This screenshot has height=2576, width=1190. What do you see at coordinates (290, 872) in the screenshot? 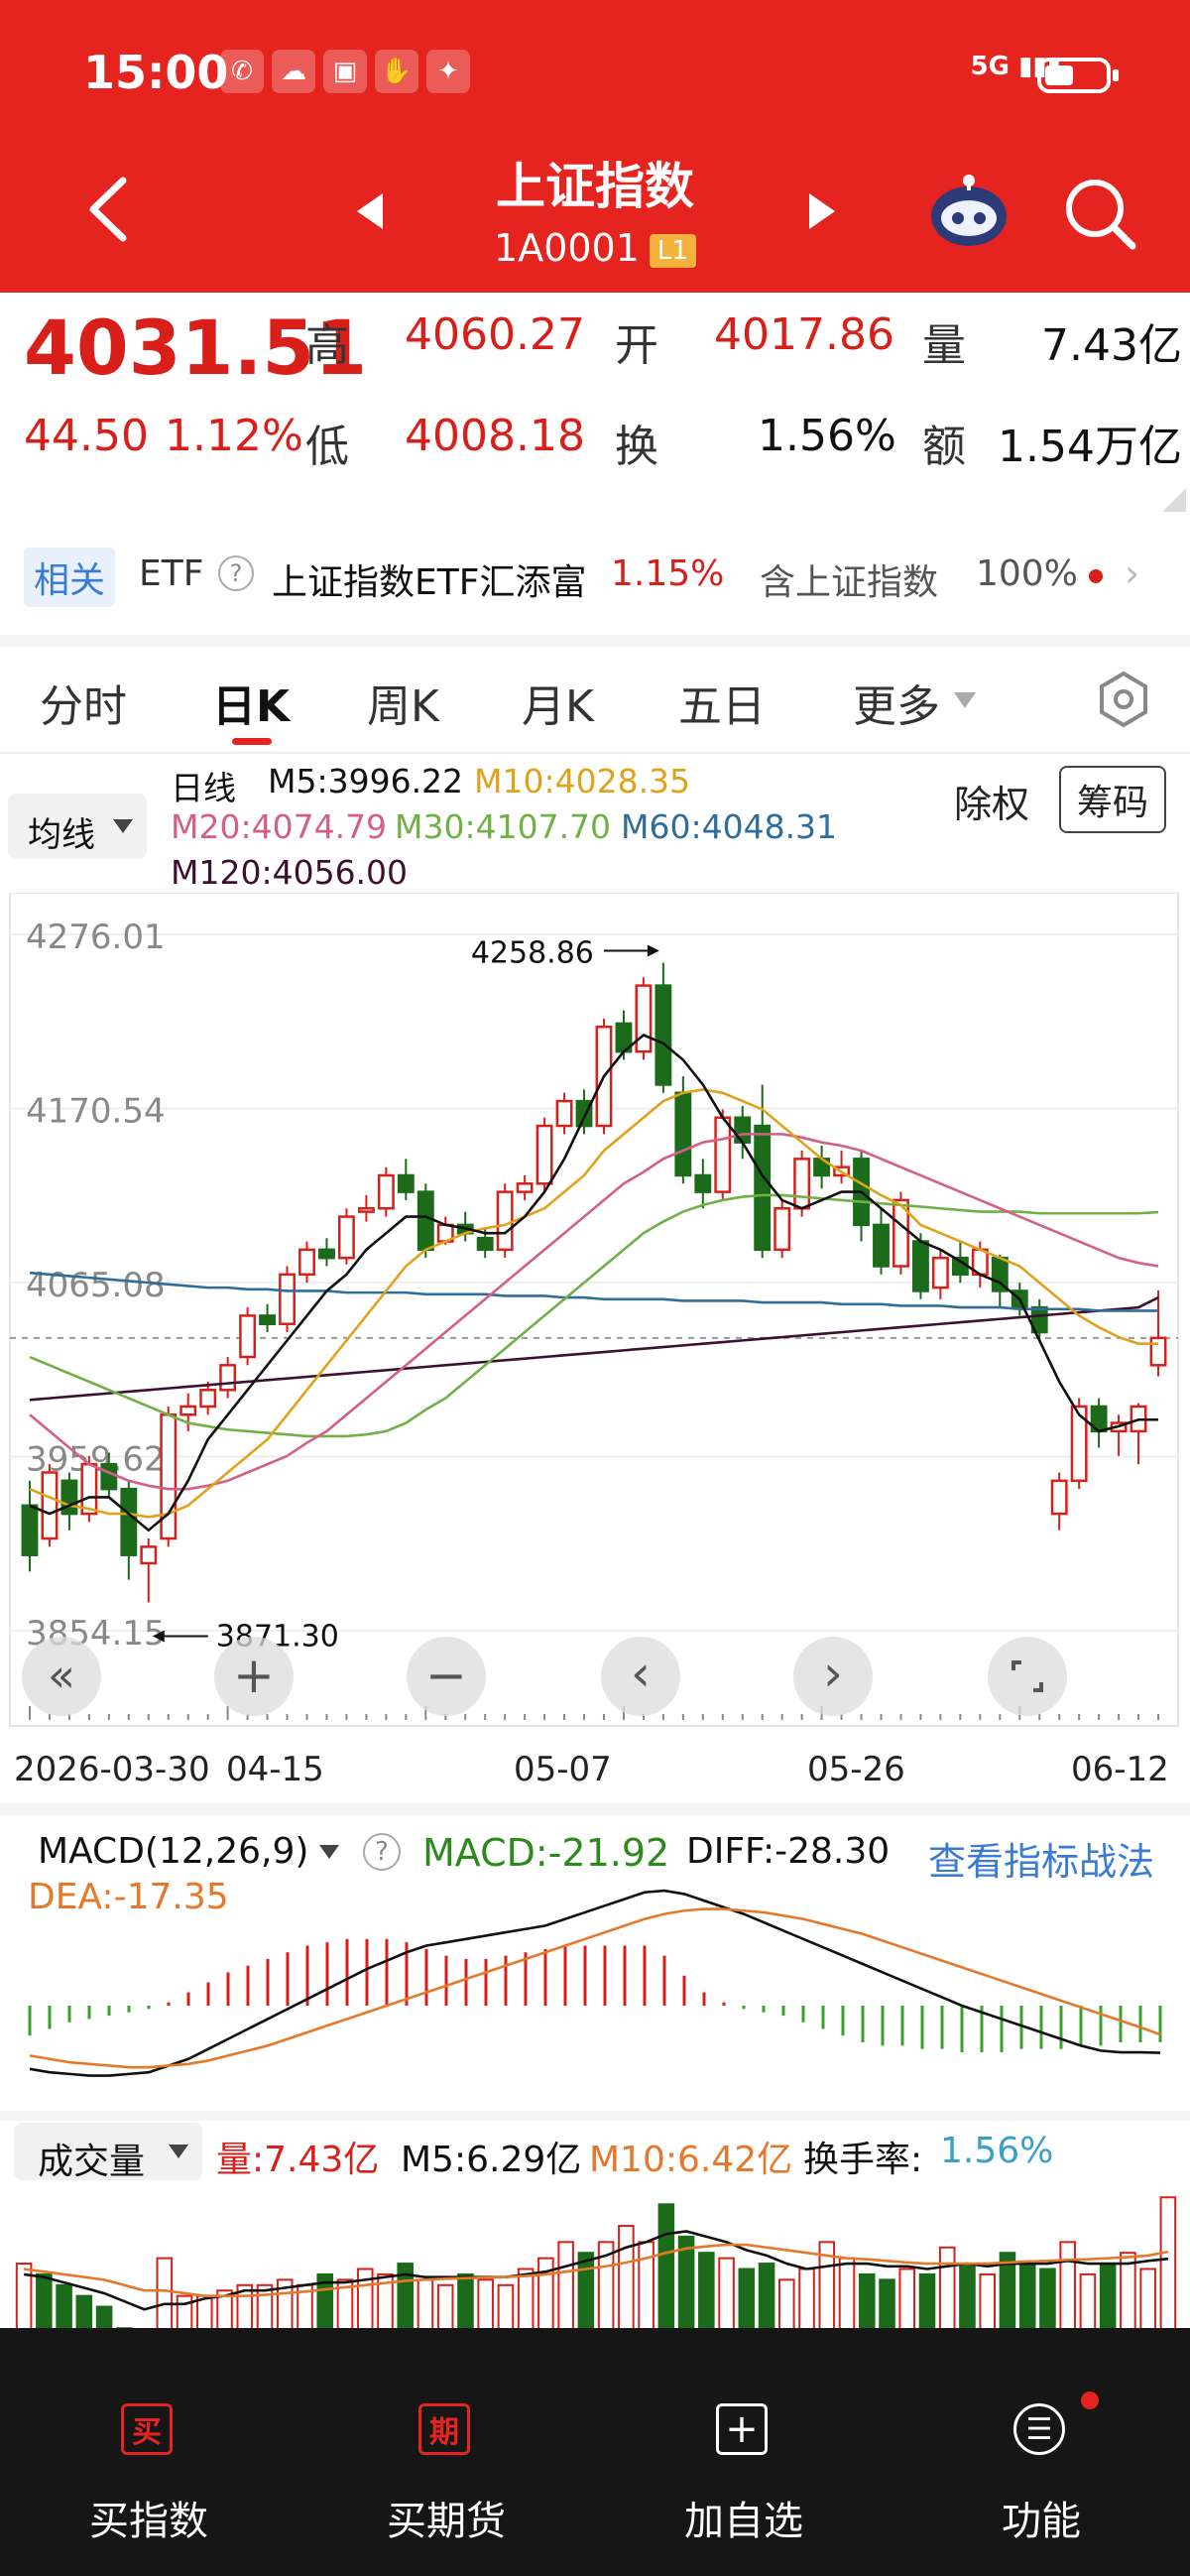
I see `ma120-label: M120:4056.00` at bounding box center [290, 872].